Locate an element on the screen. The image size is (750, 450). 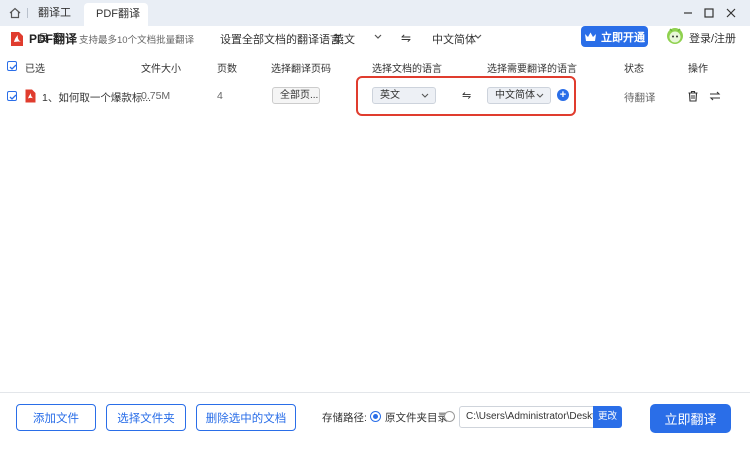
choose-folder-label: 选择文件夹 is located at coordinates (146, 418).